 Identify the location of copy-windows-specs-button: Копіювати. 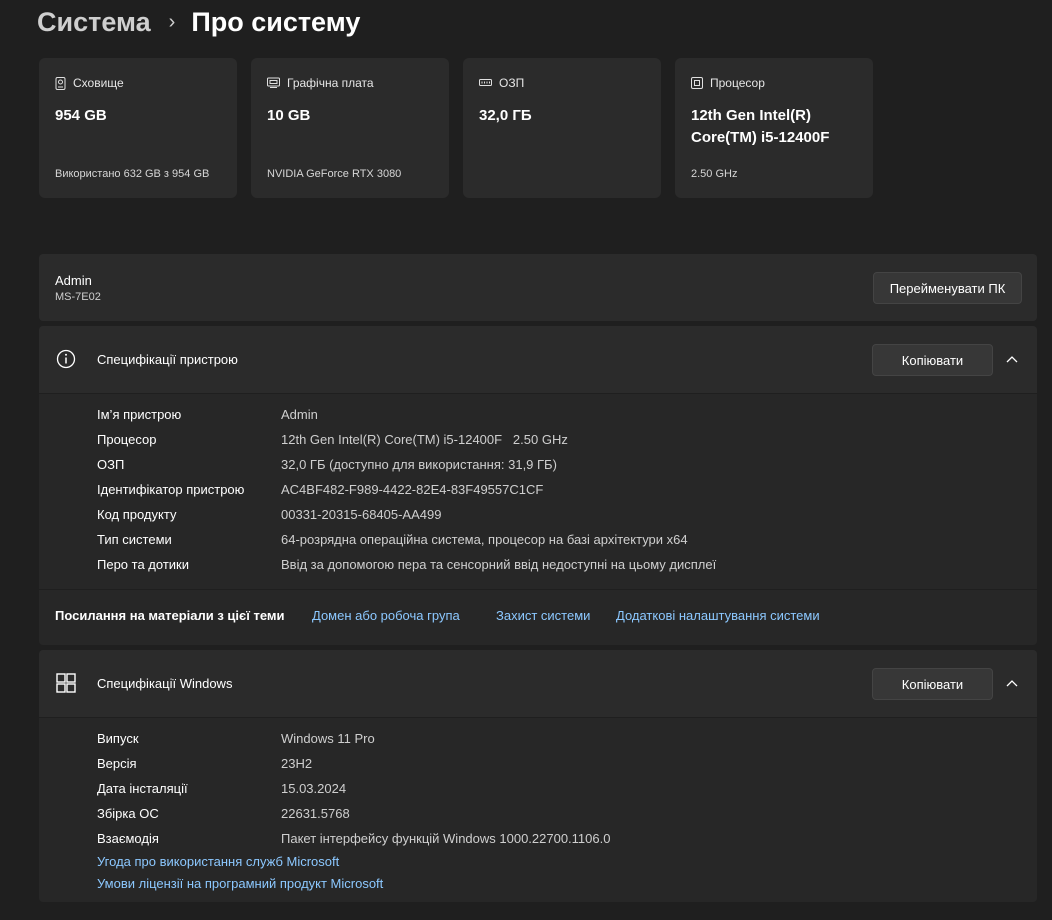
(932, 684).